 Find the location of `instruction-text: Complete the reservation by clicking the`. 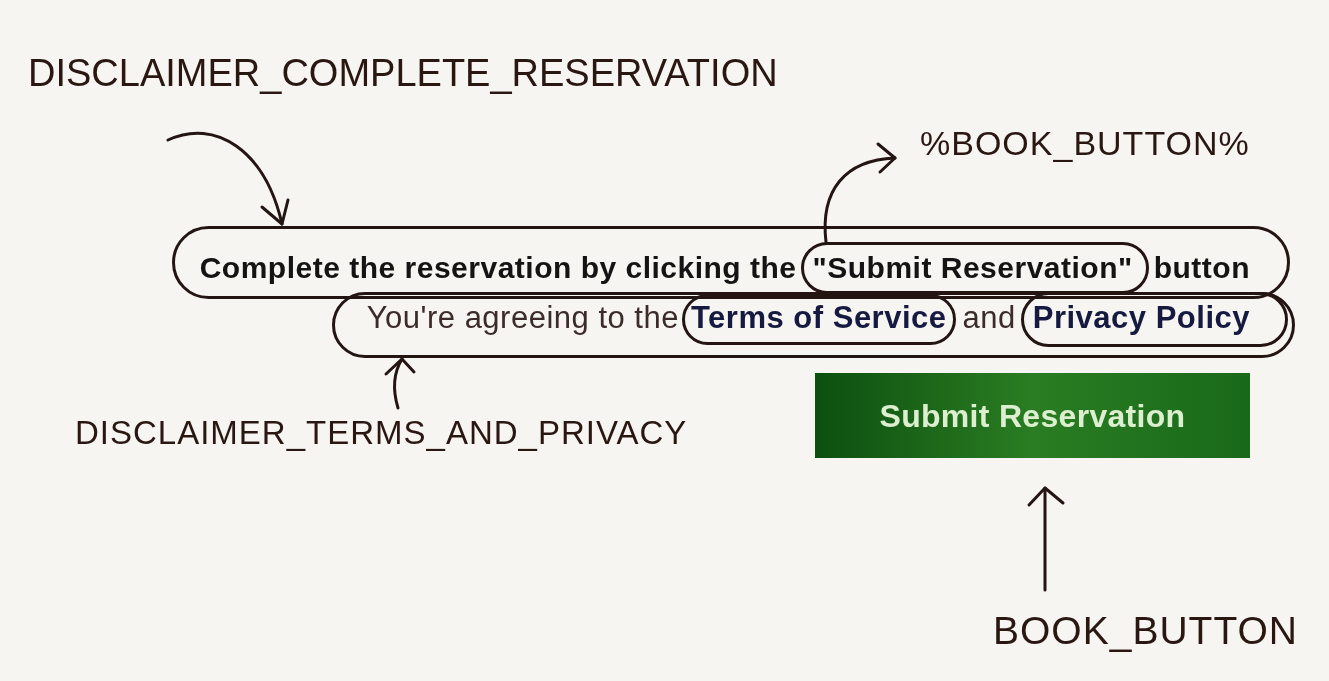

instruction-text: Complete the reservation by clicking the is located at coordinates (498, 268).